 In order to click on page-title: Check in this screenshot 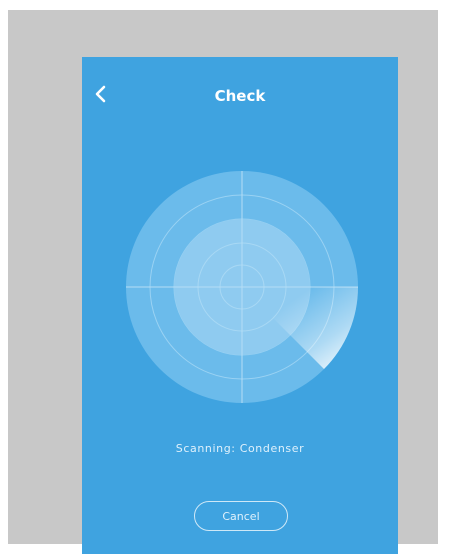, I will do `click(240, 96)`.